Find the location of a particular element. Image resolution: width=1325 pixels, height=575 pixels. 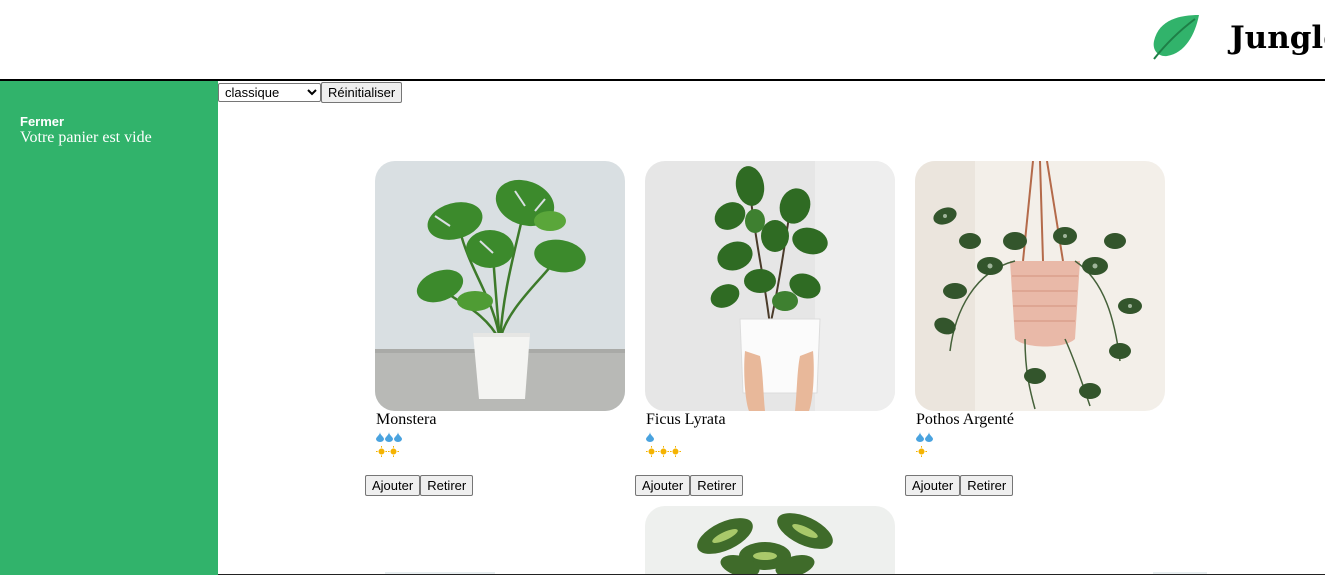

cart-panel: Fermer Votre panier est vide is located at coordinates (109, 328).